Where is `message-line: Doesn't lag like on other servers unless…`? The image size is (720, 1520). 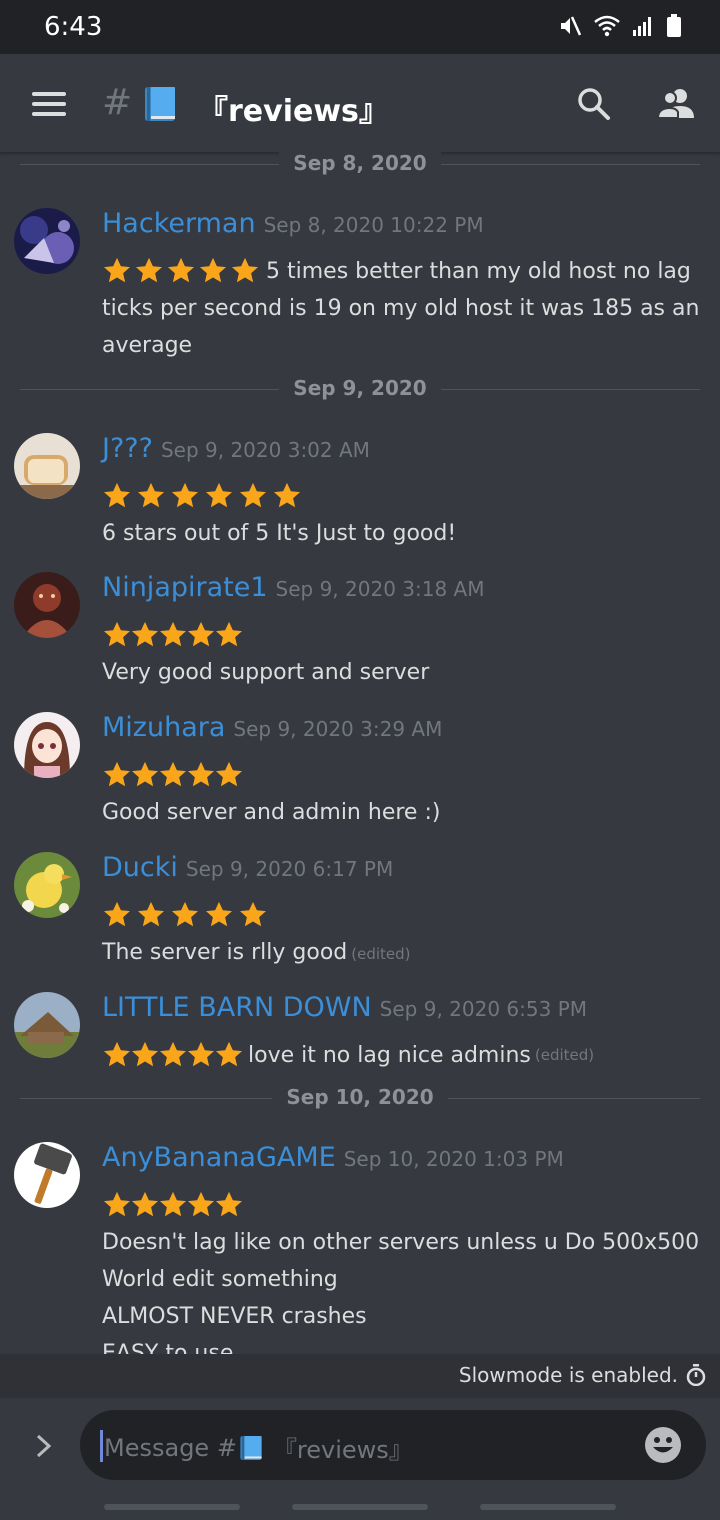 message-line: Doesn't lag like on other servers unless… is located at coordinates (401, 1242).